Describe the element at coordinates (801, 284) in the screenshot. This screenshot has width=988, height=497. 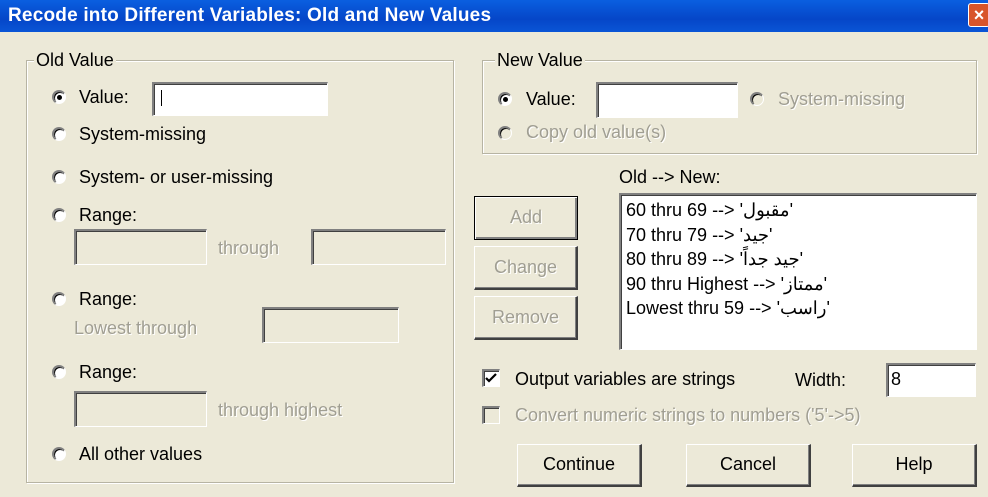
I see `list-item: 90 thru Highest --> 'ممتاز'` at that location.